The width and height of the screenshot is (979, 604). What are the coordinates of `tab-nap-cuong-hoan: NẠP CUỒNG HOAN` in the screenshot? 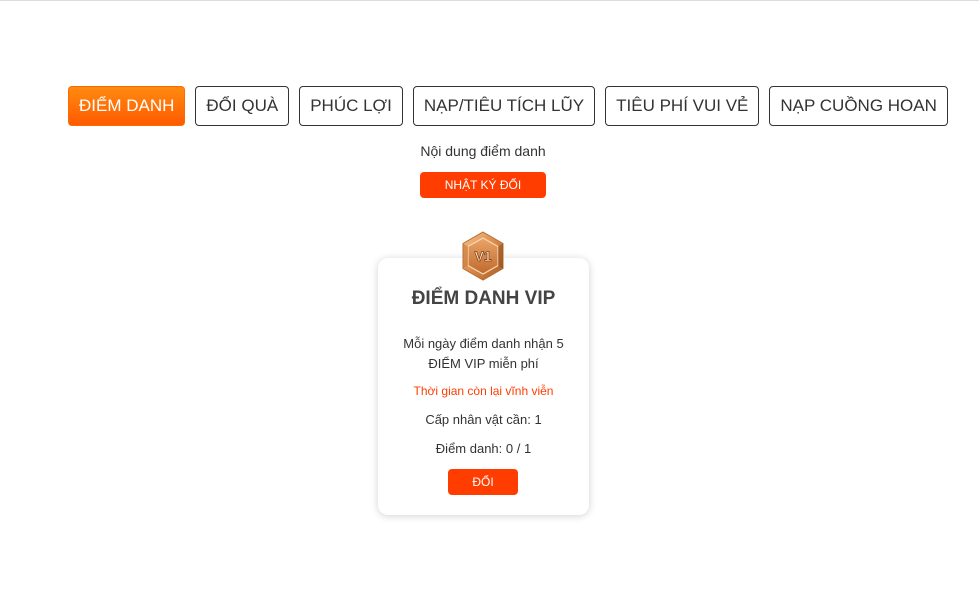 It's located at (858, 106).